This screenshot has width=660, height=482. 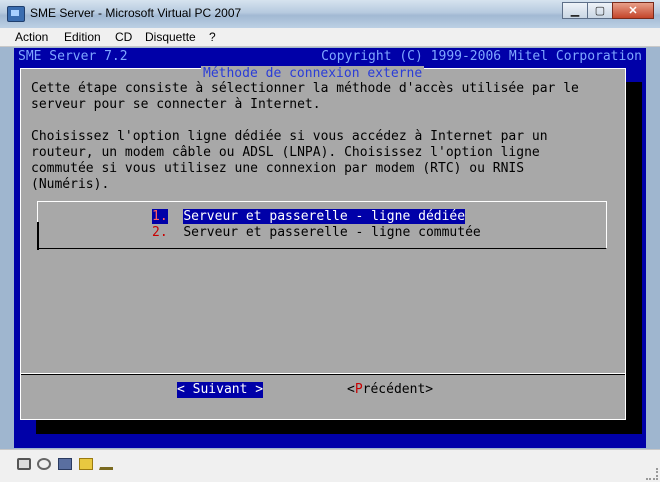 What do you see at coordinates (575, 10) in the screenshot?
I see `minimize-button: ▁` at bounding box center [575, 10].